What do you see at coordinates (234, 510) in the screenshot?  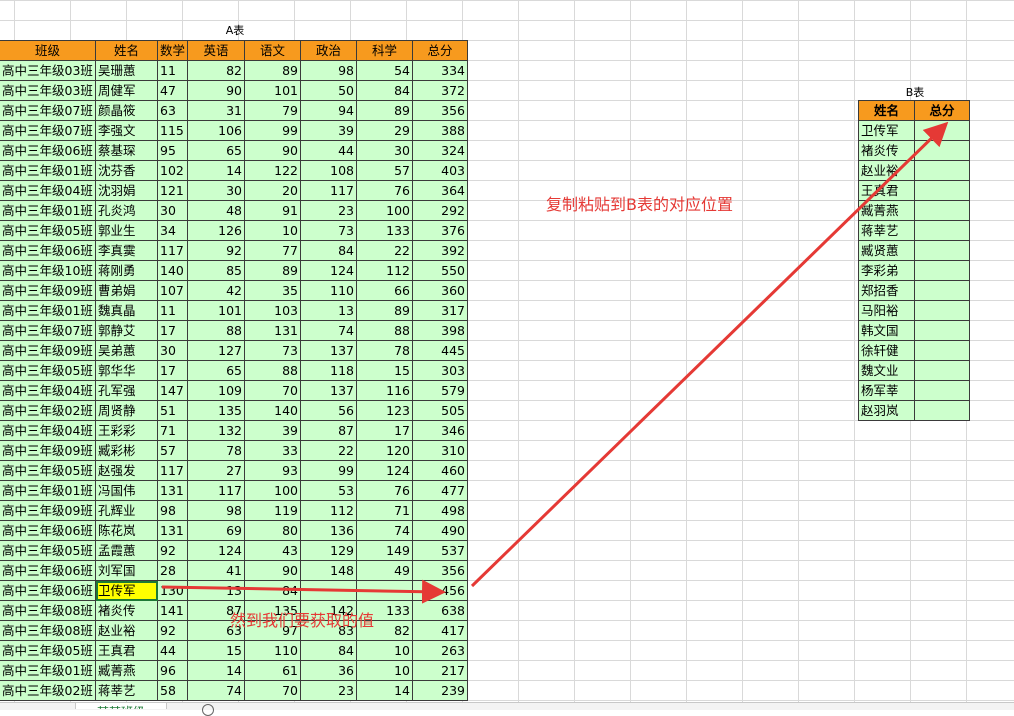 I see `table-row: 高中三年级09班 孔辉业 98 98 119 112 71 498` at bounding box center [234, 510].